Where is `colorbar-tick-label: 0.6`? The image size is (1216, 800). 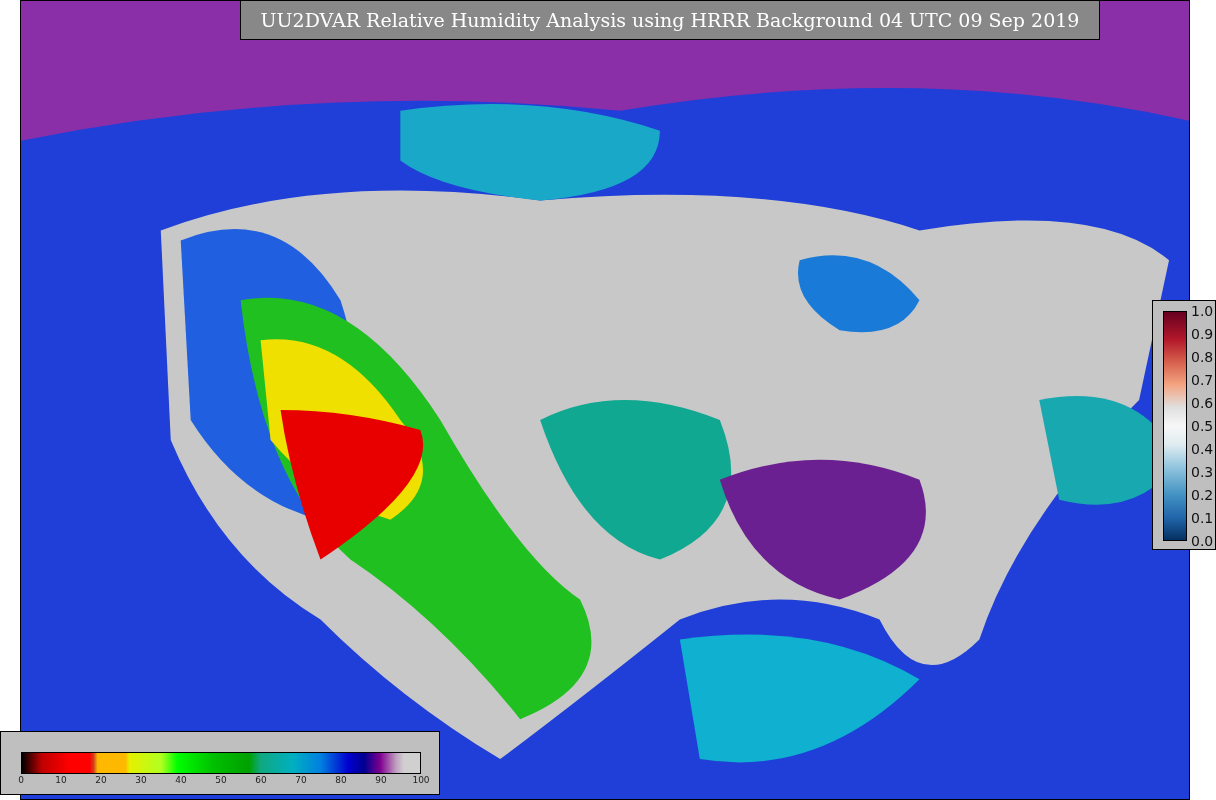 colorbar-tick-label: 0.6 is located at coordinates (1202, 403).